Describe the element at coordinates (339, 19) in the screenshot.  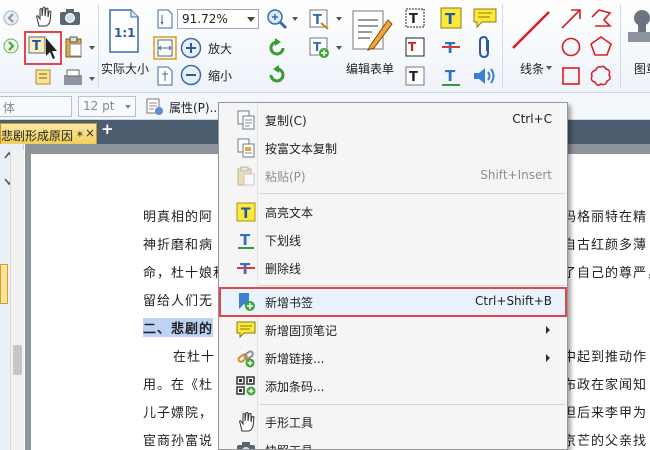
I see `text-field-dropdown` at that location.